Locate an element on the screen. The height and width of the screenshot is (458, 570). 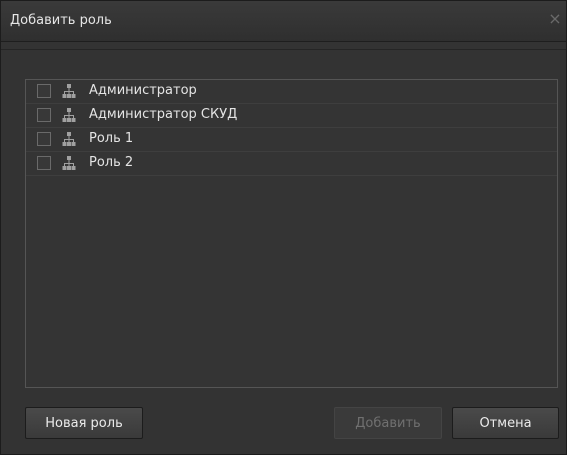
list-item: Роль 1 is located at coordinates (291, 140).